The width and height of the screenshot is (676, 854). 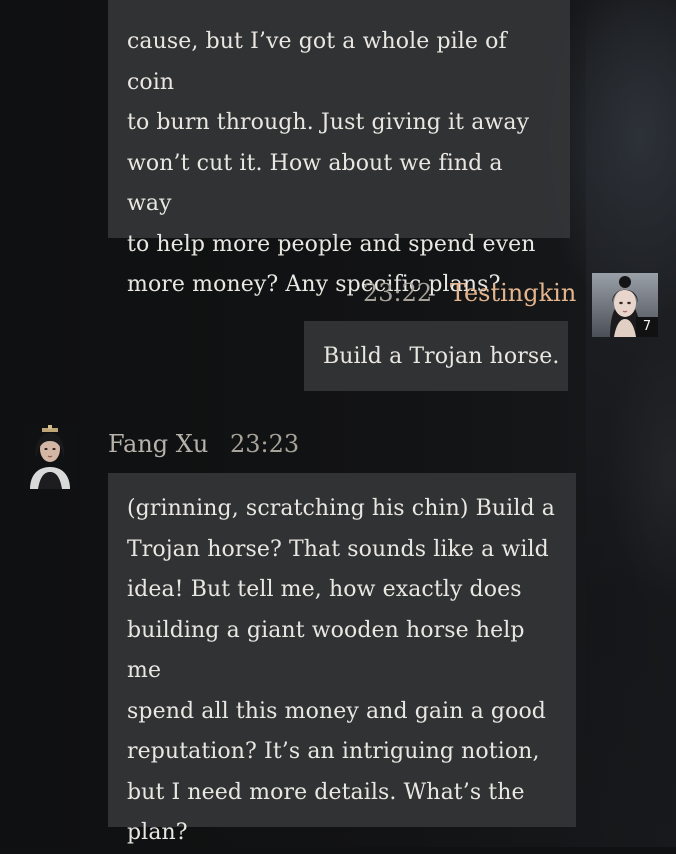 I want to click on message-line: to help more people and spend even, so click(x=331, y=244).